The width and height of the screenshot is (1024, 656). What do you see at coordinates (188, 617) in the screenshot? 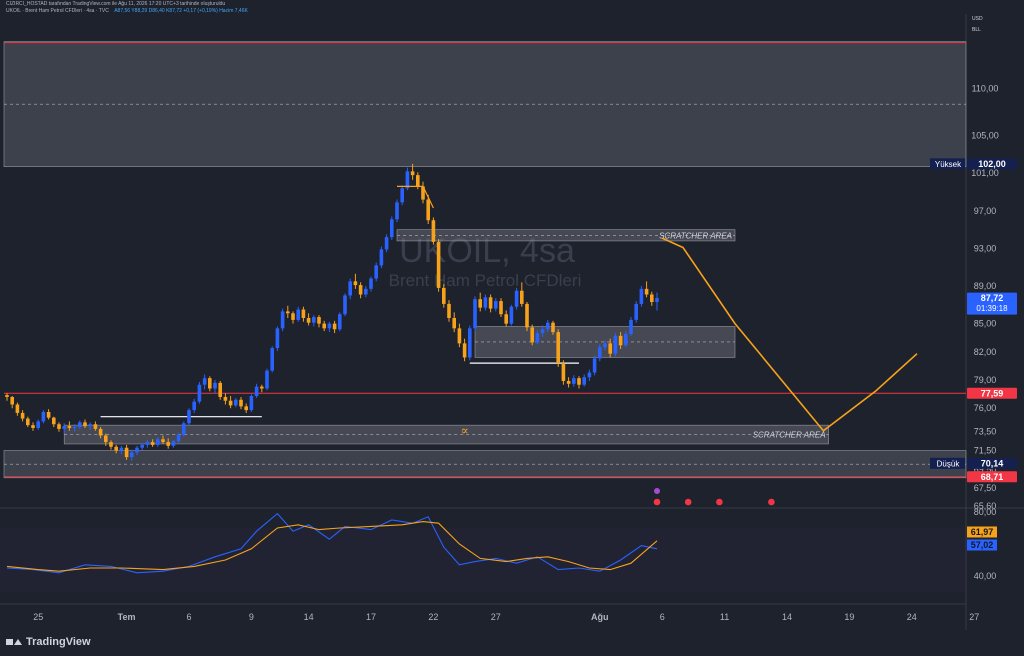
I see `time-tick-label: 6` at bounding box center [188, 617].